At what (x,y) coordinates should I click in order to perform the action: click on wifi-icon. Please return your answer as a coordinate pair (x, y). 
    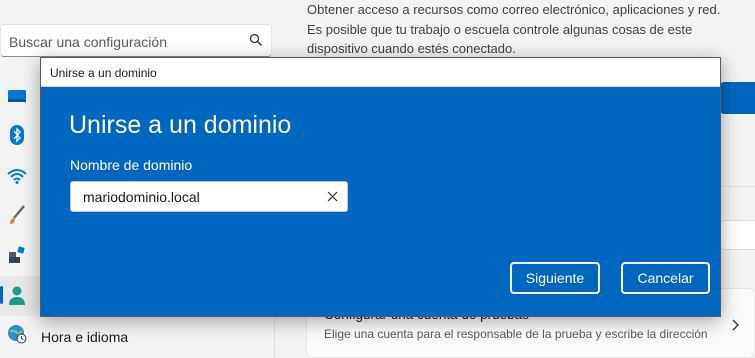
    Looking at the image, I should click on (17, 176).